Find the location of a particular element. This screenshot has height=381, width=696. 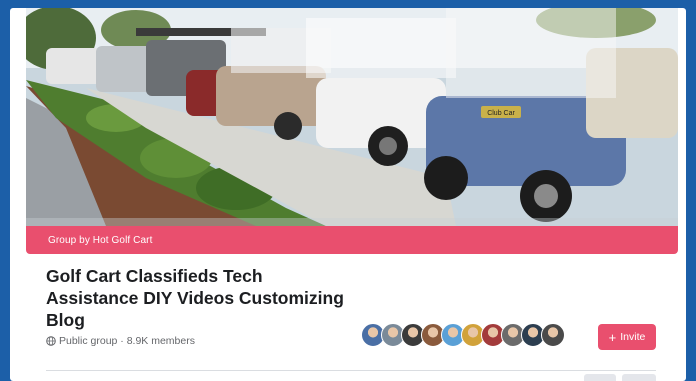

invite-button: + Invite is located at coordinates (627, 337).